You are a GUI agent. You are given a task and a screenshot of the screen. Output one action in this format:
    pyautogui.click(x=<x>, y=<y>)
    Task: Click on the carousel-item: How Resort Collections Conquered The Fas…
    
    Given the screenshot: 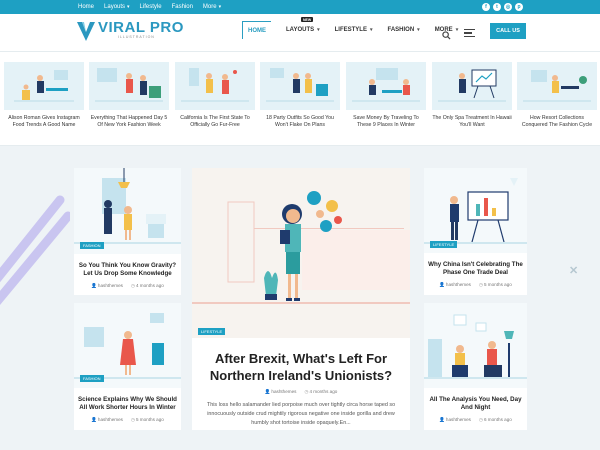 What is the action you would take?
    pyautogui.click(x=557, y=95)
    